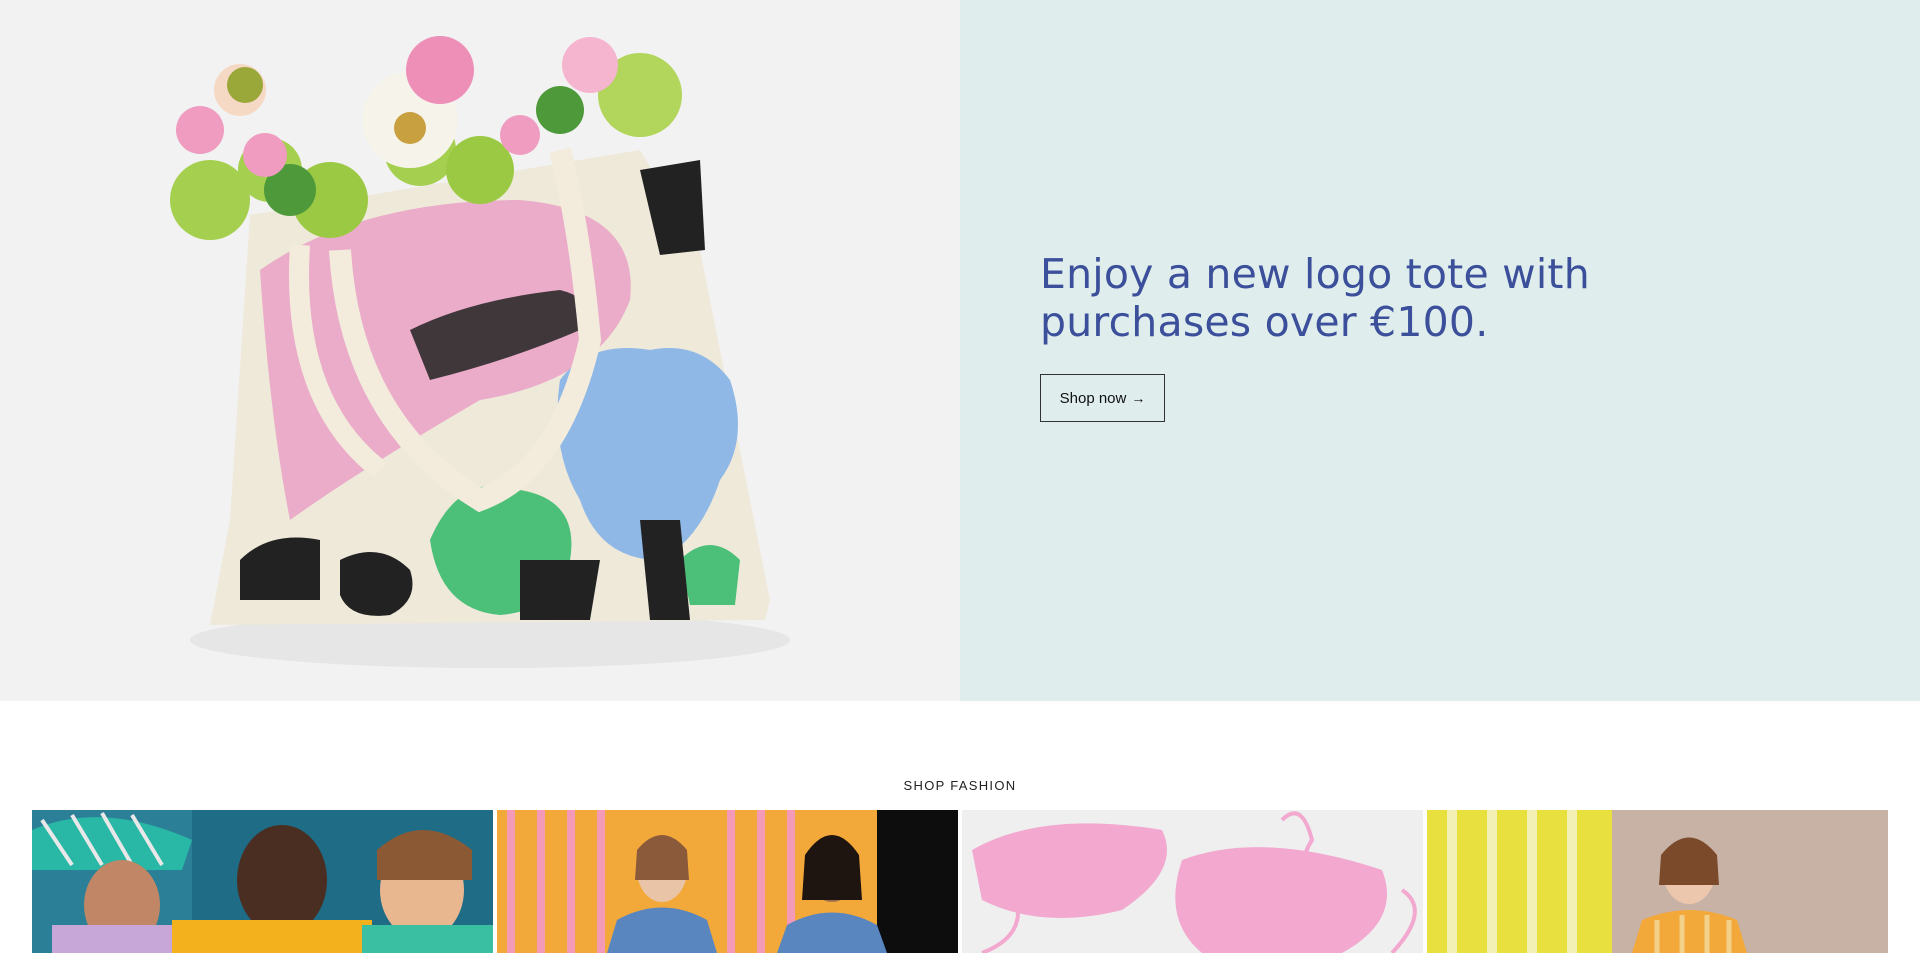 The width and height of the screenshot is (1920, 953). I want to click on tile-image-bags, so click(1192, 881).